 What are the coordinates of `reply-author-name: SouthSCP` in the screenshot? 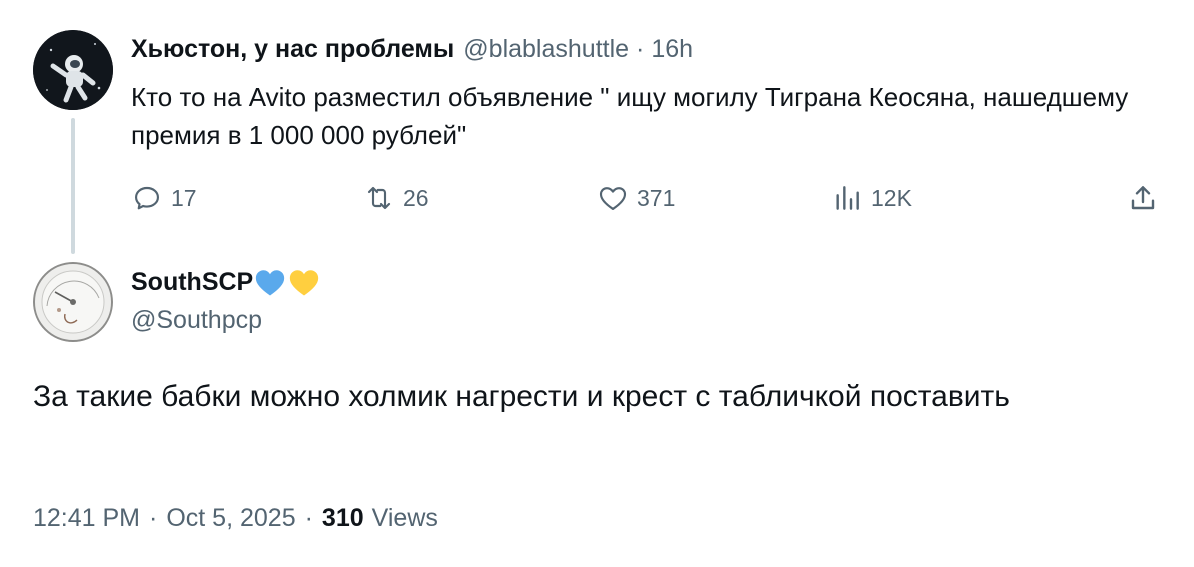 It's located at (192, 282).